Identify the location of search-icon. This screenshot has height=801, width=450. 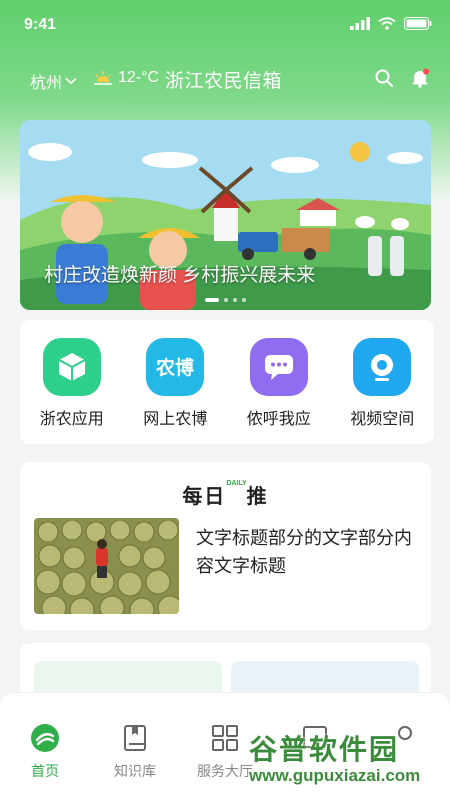
(384, 78).